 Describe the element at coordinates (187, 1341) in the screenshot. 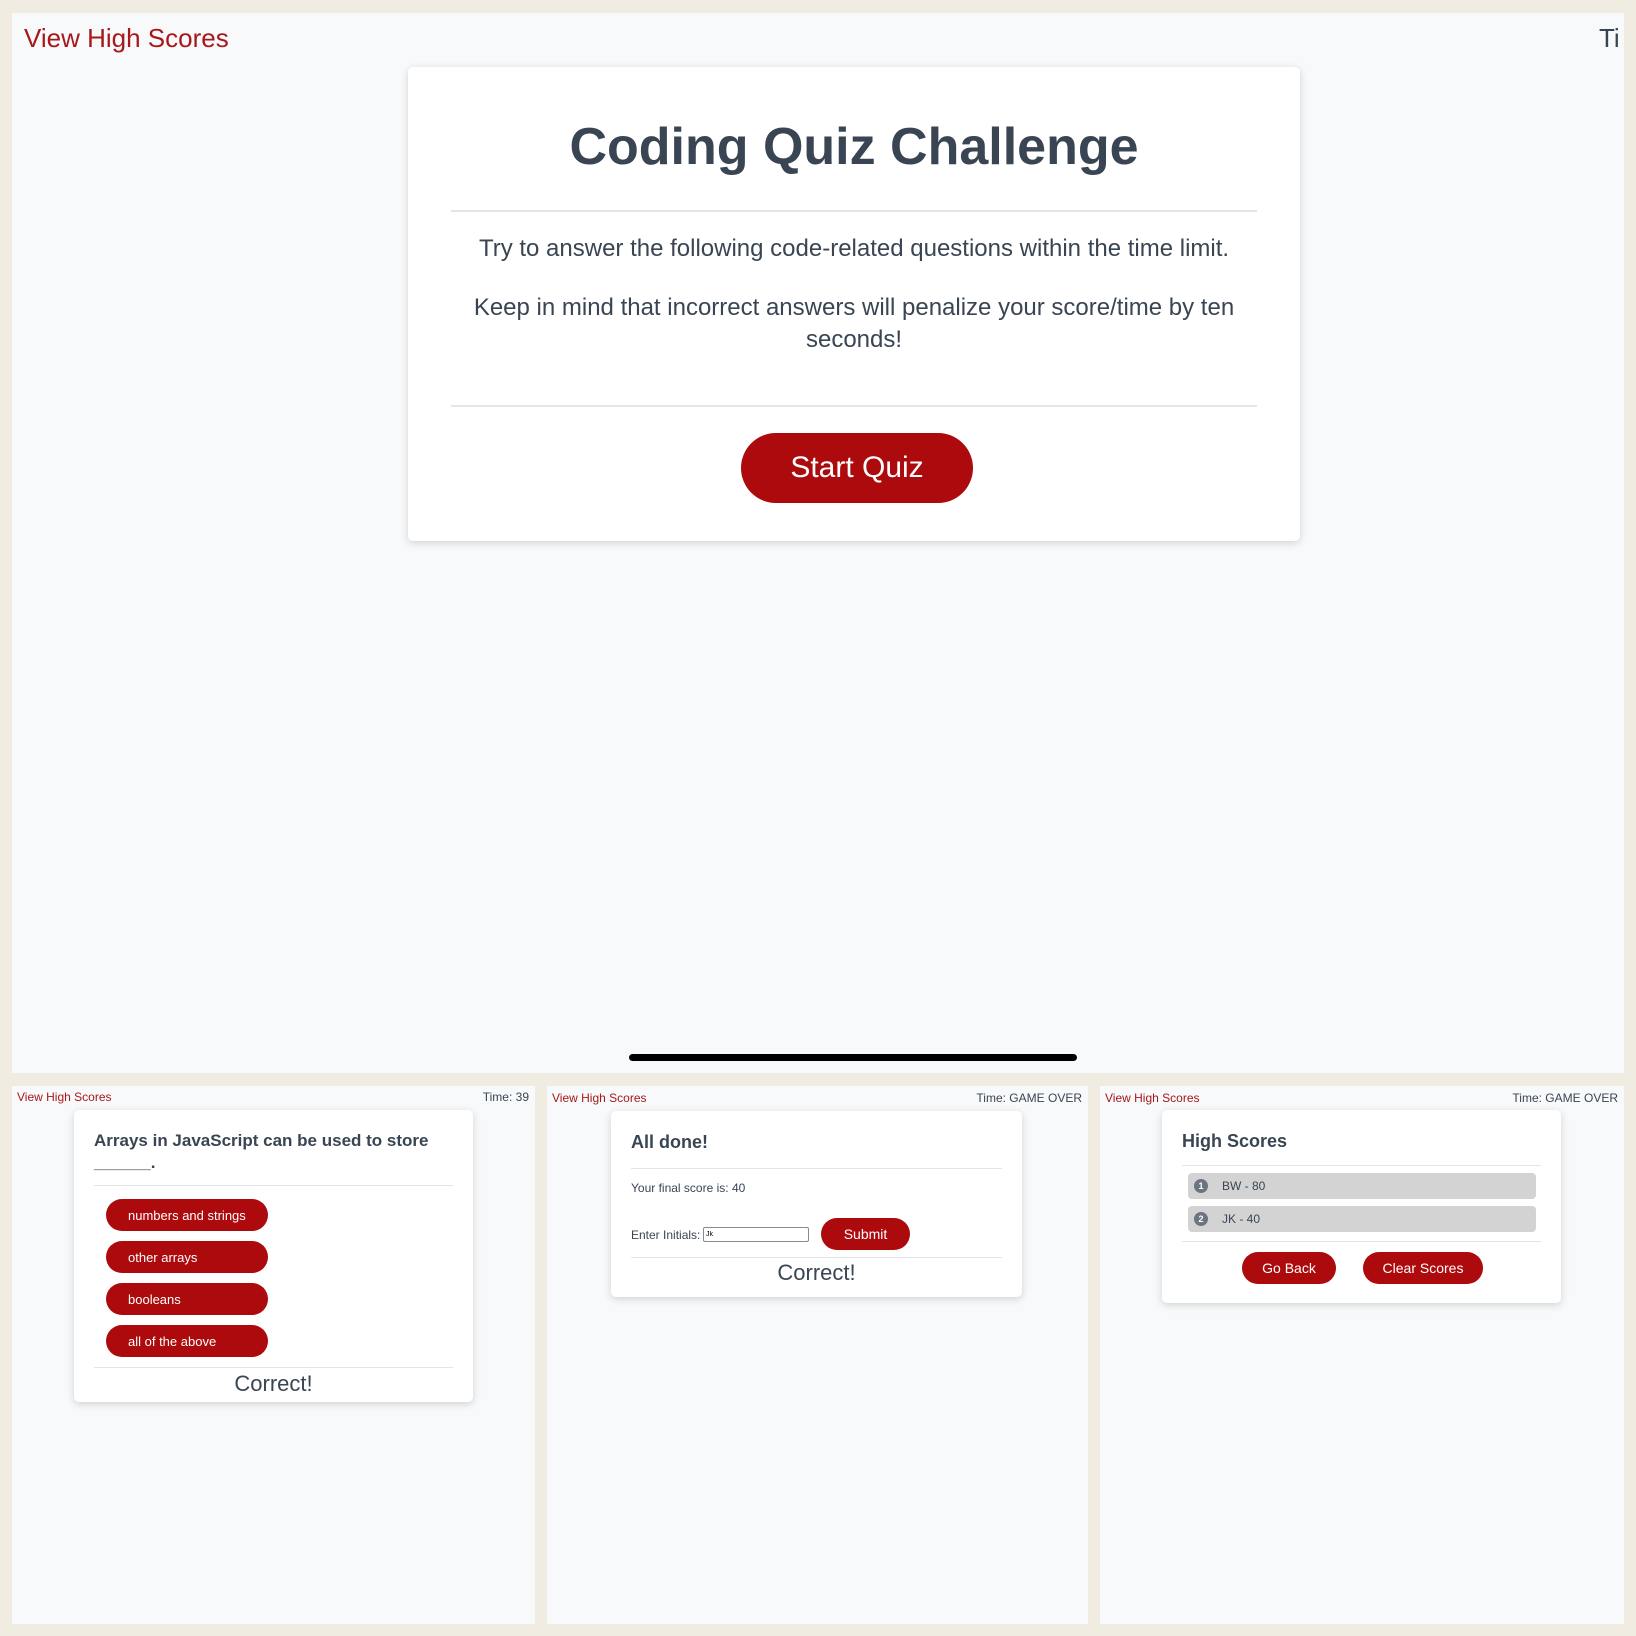

I see `answer-button-4: all of the above` at that location.